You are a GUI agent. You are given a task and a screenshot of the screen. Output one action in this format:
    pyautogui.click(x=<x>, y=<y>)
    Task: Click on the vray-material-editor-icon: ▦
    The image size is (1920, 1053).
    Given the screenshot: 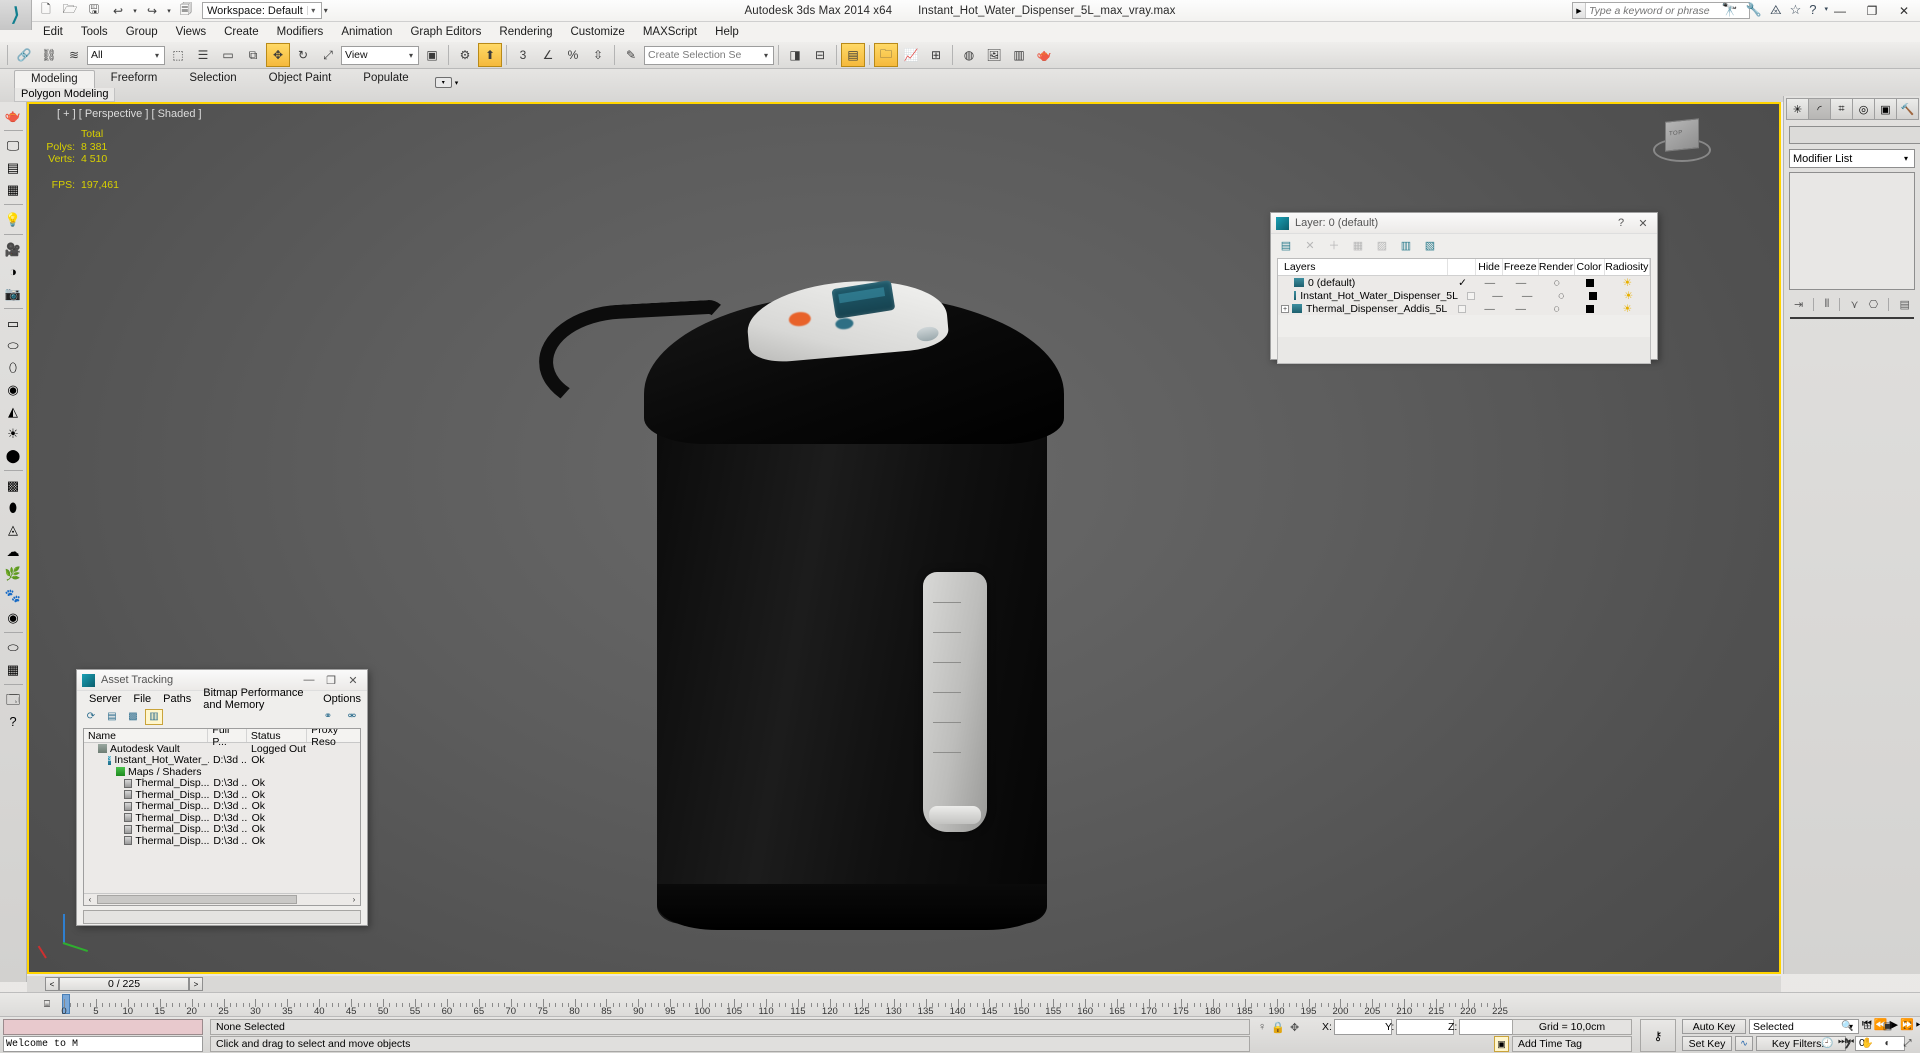 What is the action you would take?
    pyautogui.click(x=13, y=669)
    